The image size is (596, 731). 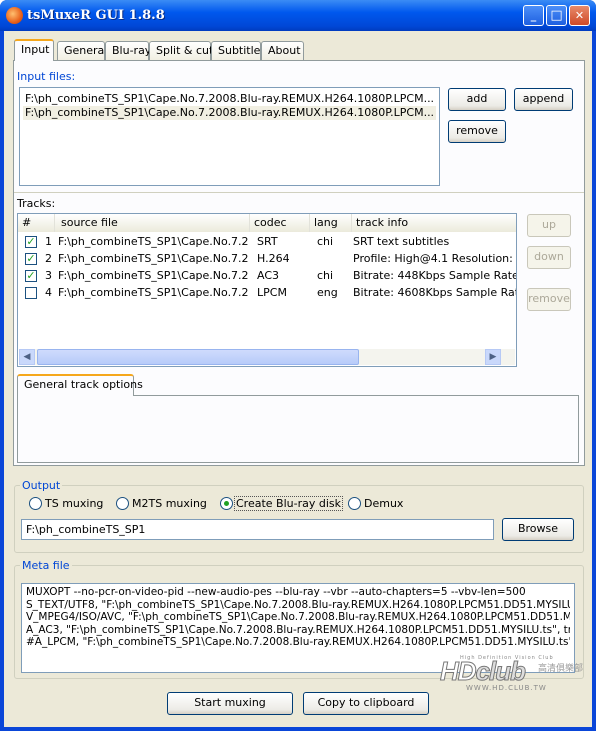 What do you see at coordinates (506, 688) in the screenshot?
I see `watermark-site: WWW.HD.CLUB.TW` at bounding box center [506, 688].